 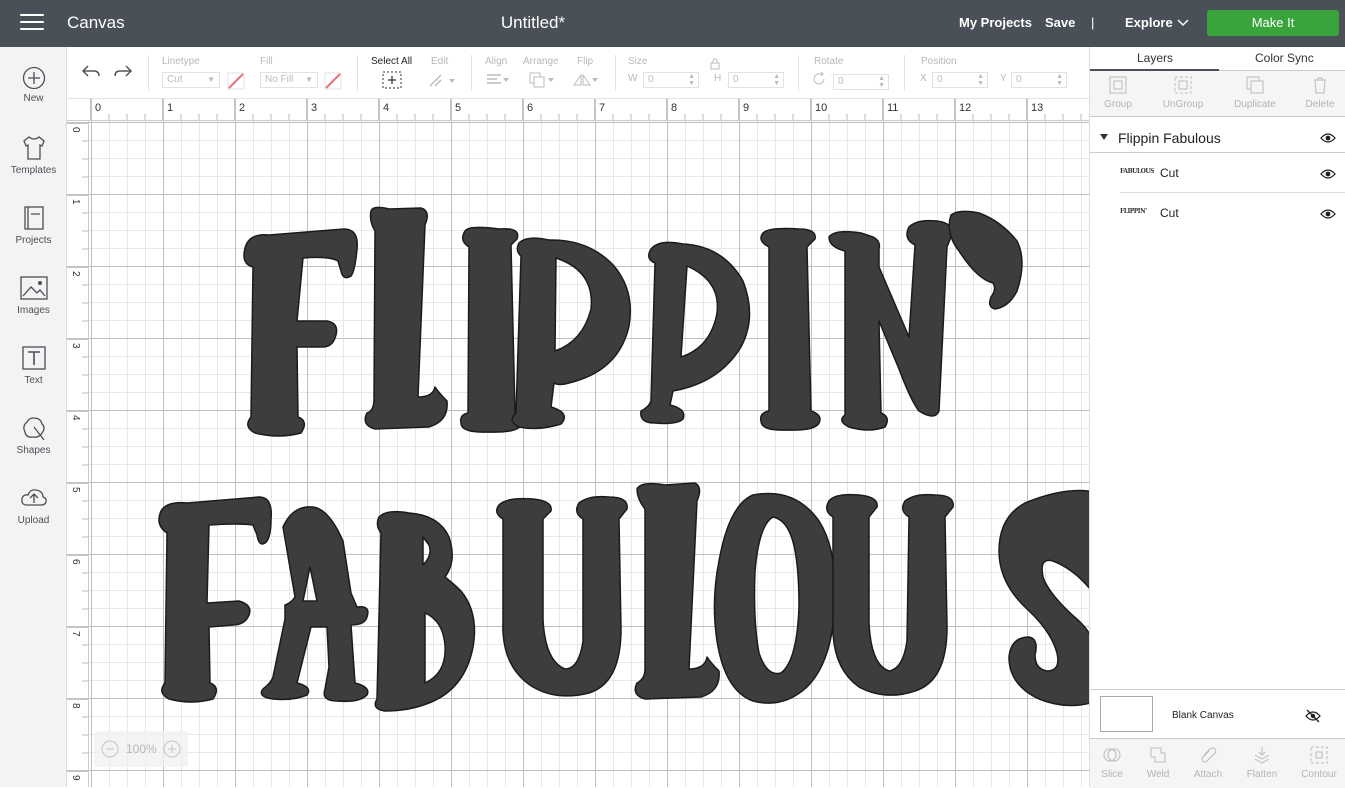 I want to click on flip-icon, so click(x=586, y=80).